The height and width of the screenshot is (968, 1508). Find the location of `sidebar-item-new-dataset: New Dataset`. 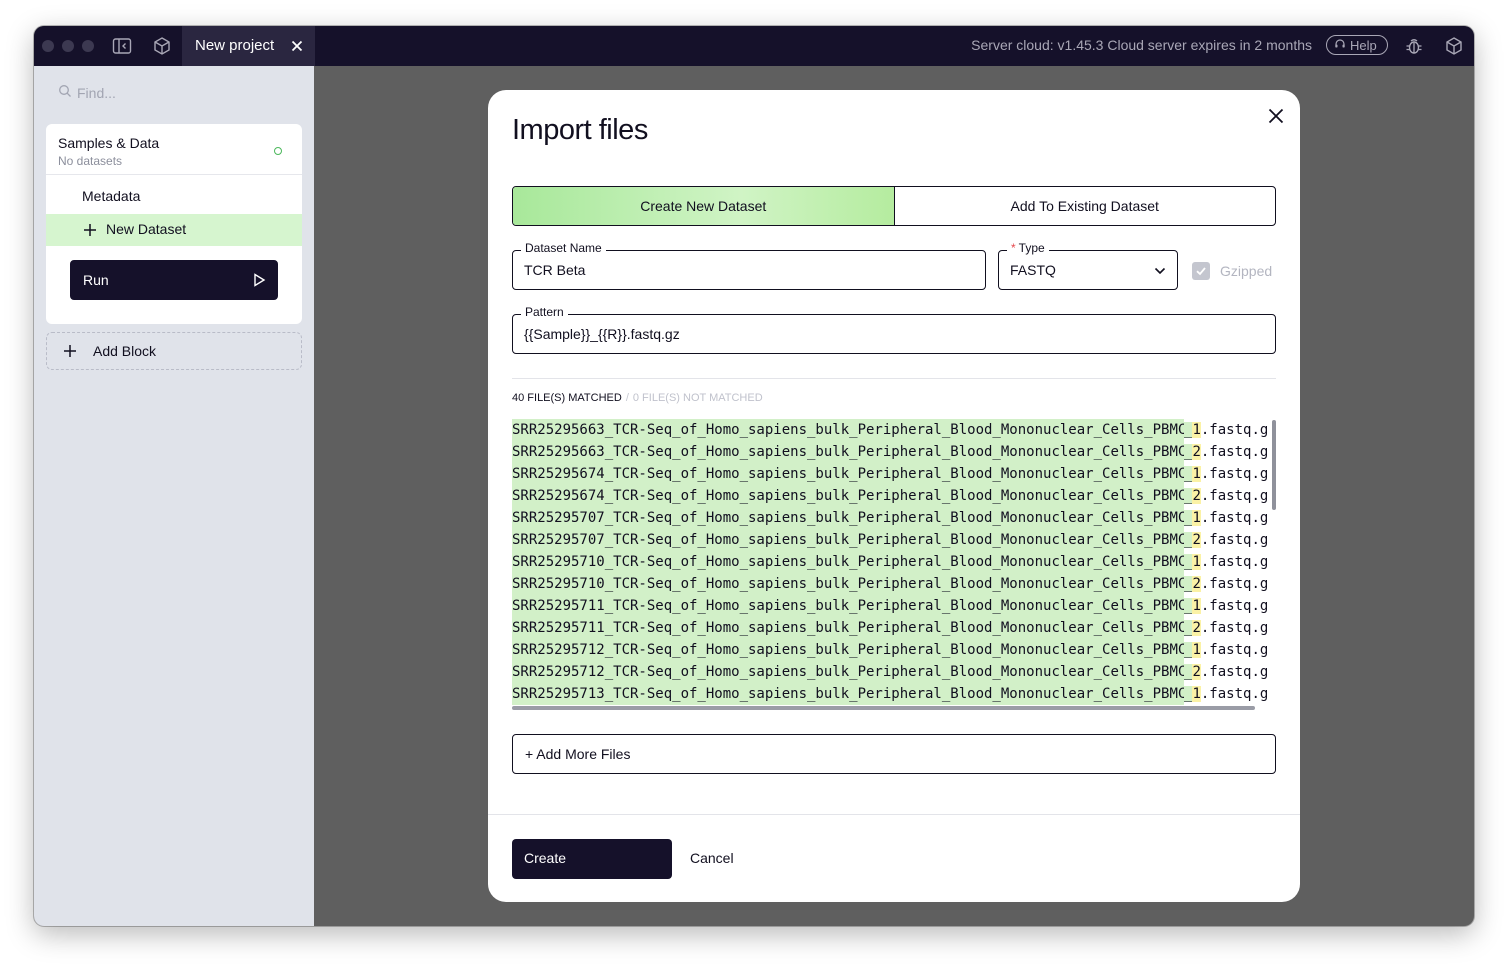

sidebar-item-new-dataset: New Dataset is located at coordinates (174, 230).